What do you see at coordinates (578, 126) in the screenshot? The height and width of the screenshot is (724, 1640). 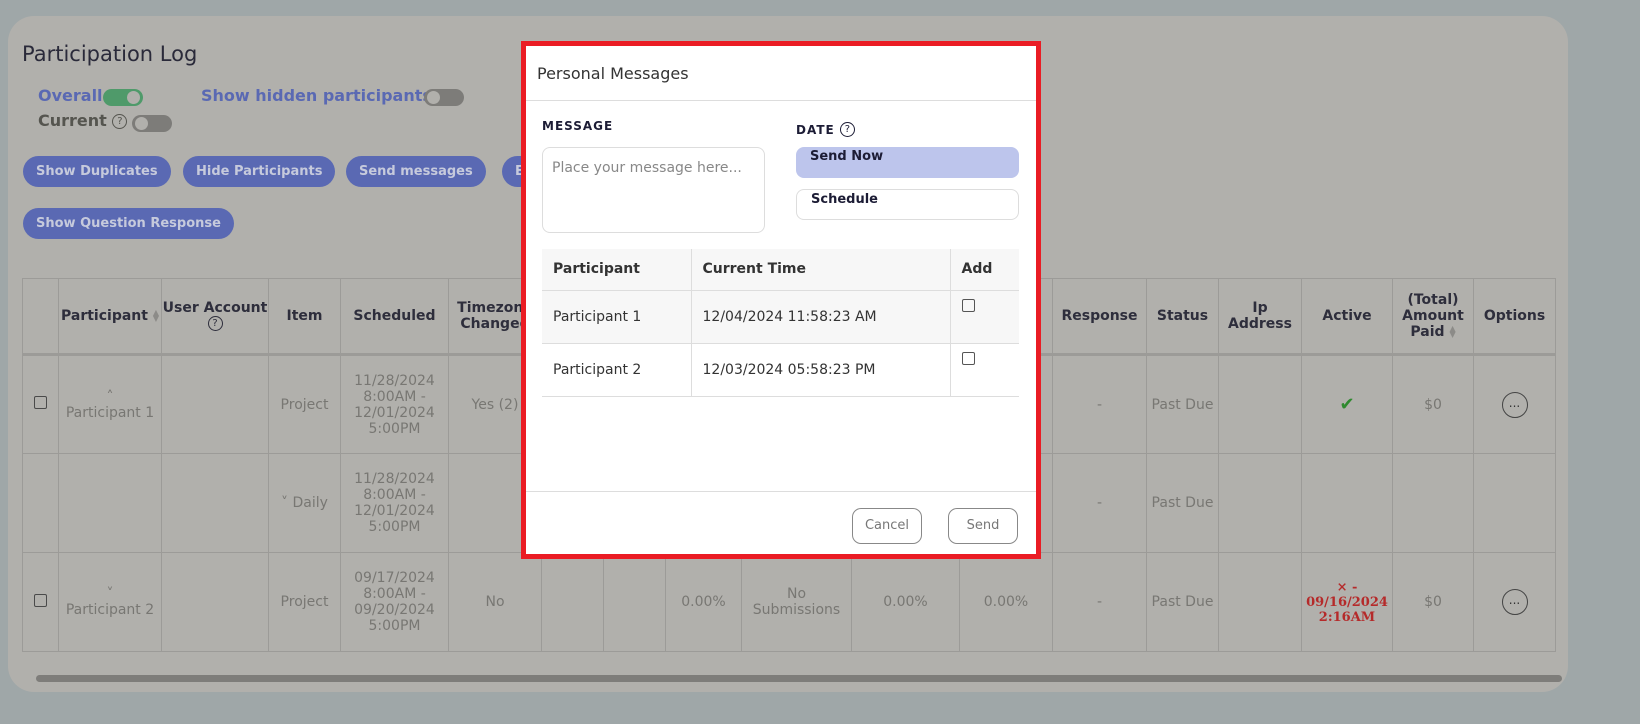 I see `message-label: MESSAGE` at bounding box center [578, 126].